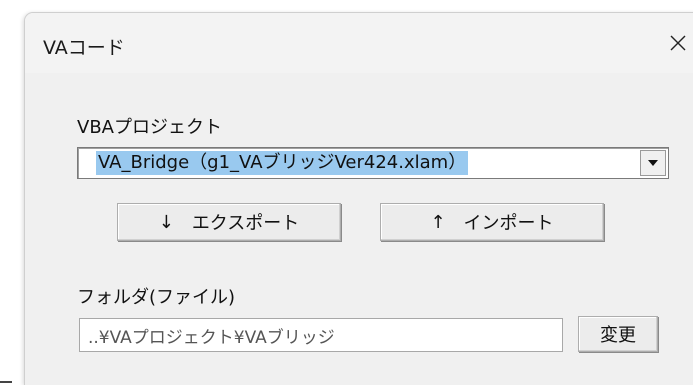  I want to click on import-button: ↑ インポート, so click(492, 222).